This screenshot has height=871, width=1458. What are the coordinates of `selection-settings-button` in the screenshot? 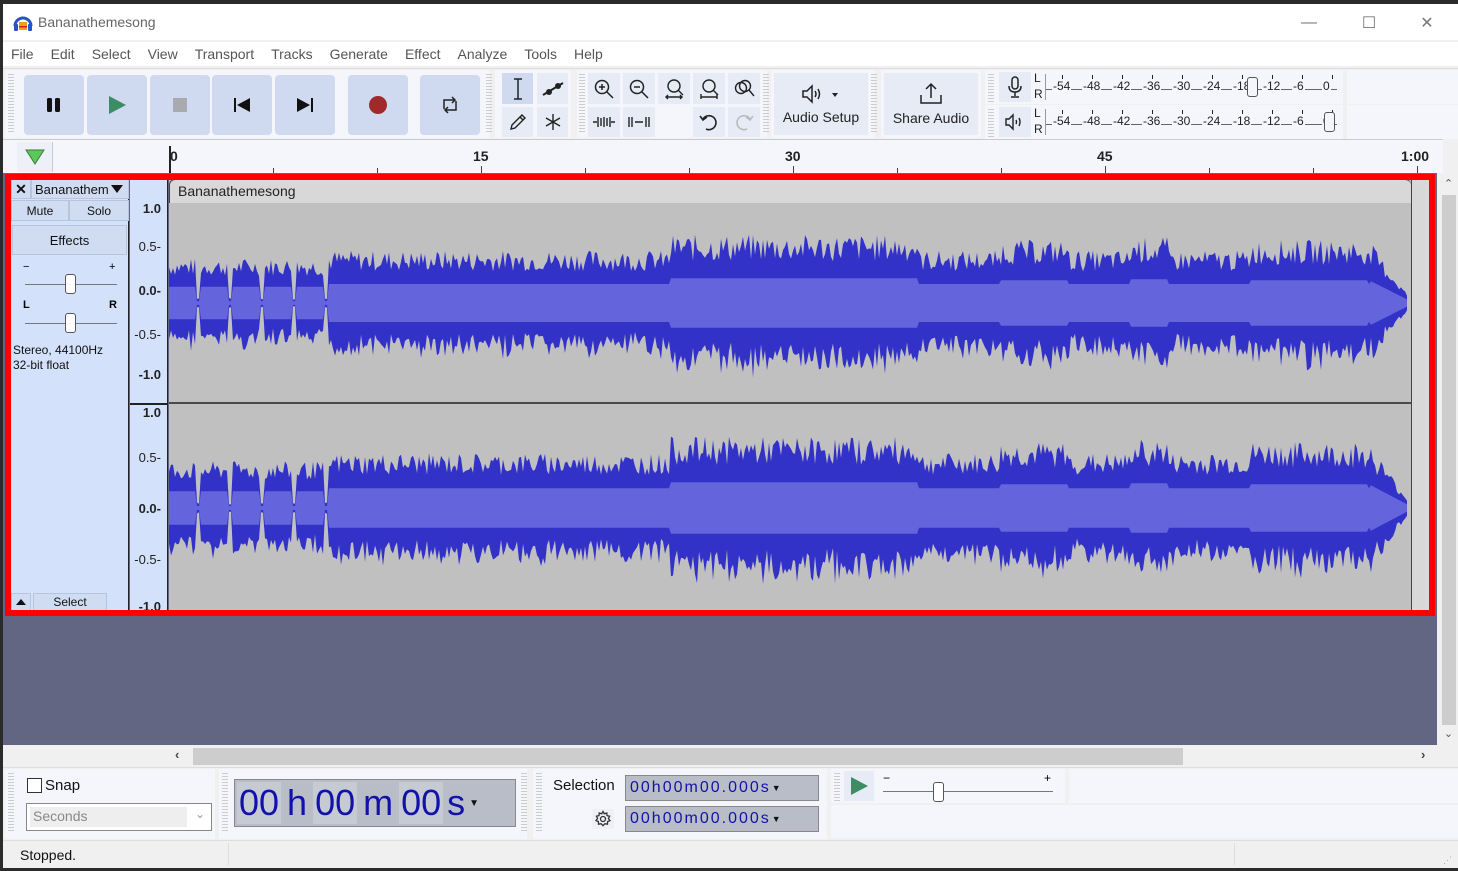 It's located at (603, 819).